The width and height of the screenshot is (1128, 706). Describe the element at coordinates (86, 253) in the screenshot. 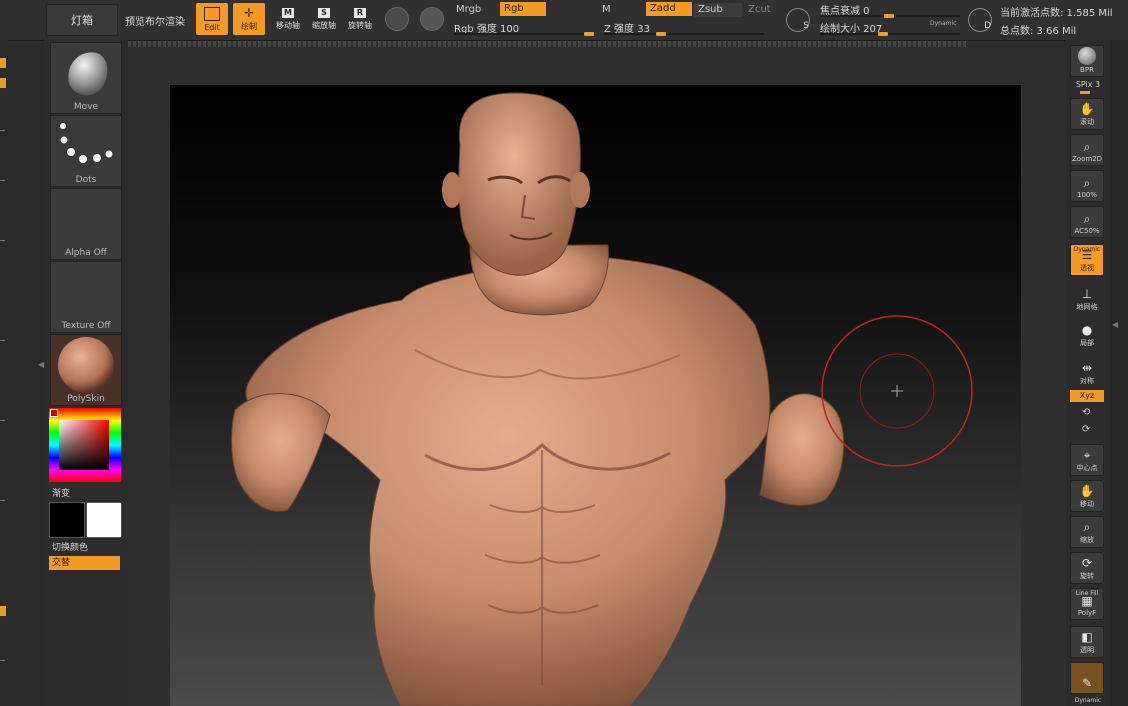

I see `alpha-name: Alpha Off` at that location.